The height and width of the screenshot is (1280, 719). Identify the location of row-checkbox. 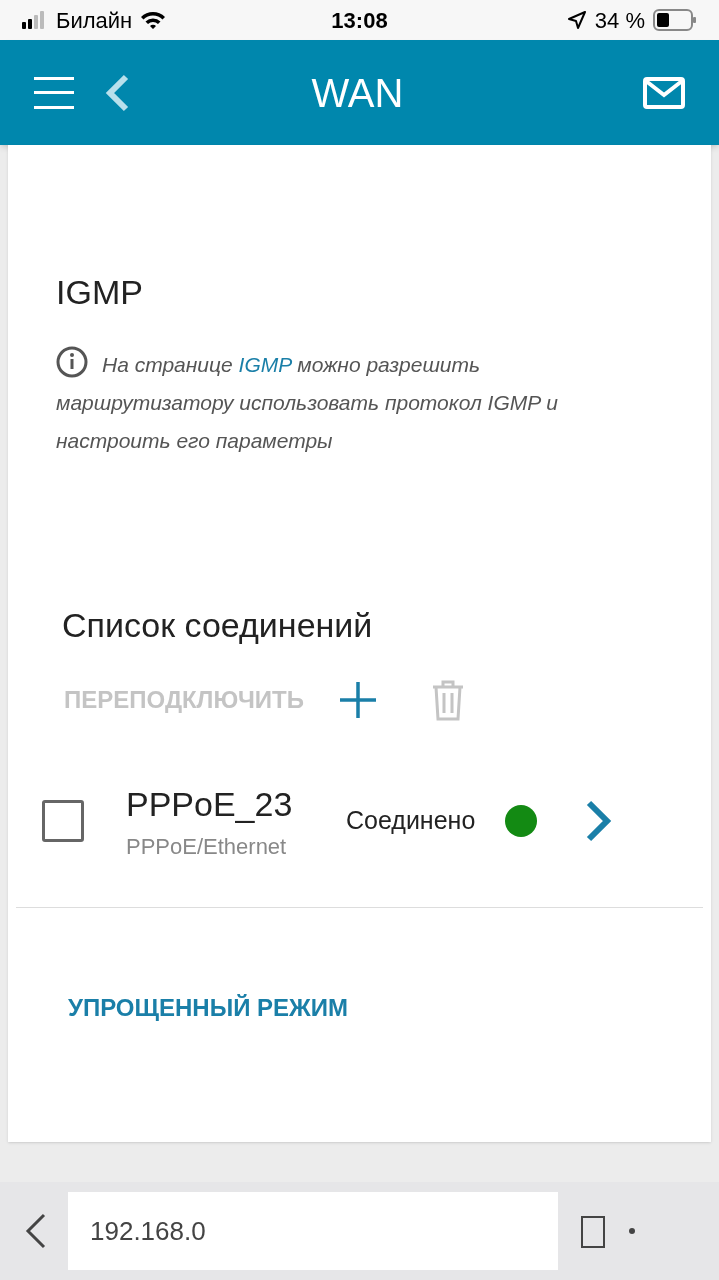
(63, 821).